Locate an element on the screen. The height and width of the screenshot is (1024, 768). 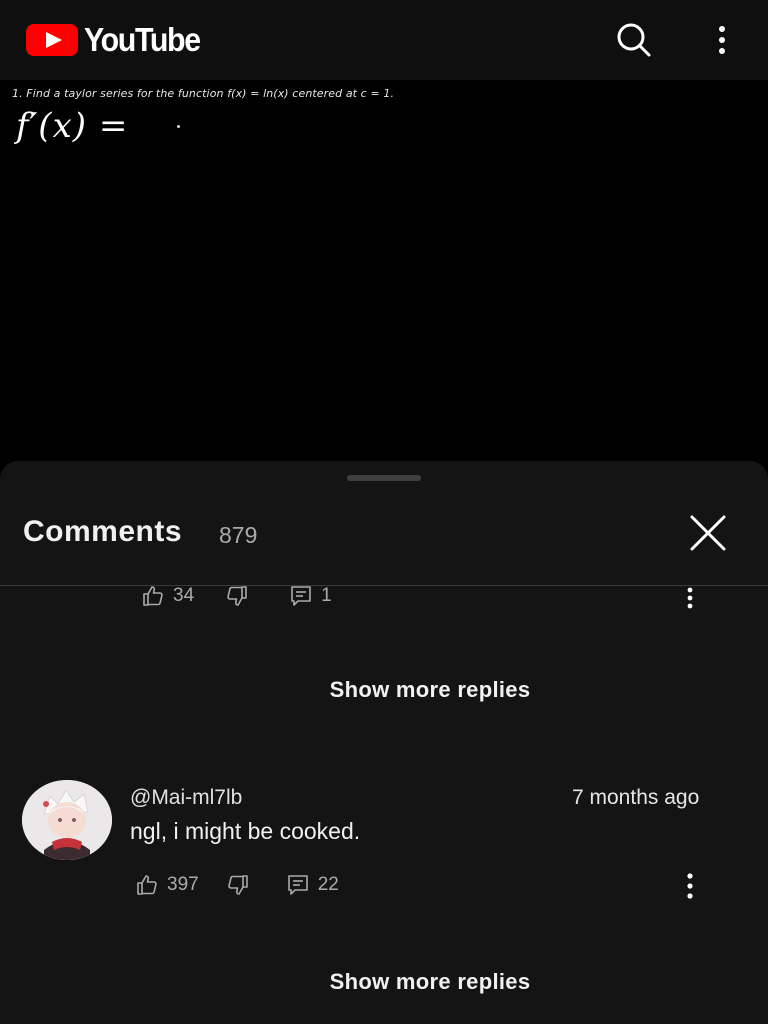
search-button is located at coordinates (634, 40).